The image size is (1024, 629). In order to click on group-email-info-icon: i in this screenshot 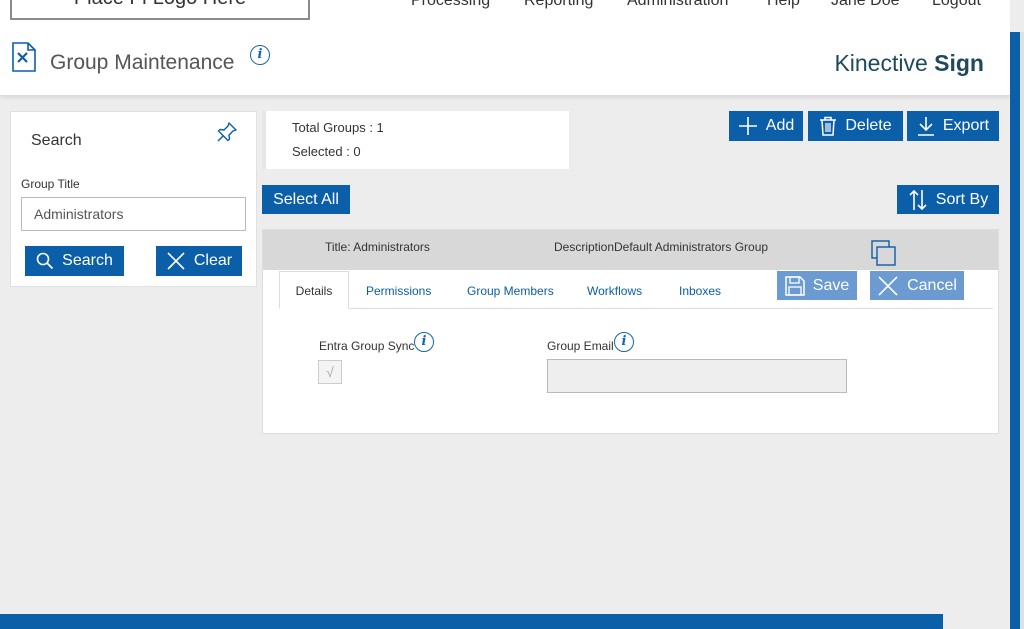, I will do `click(624, 342)`.